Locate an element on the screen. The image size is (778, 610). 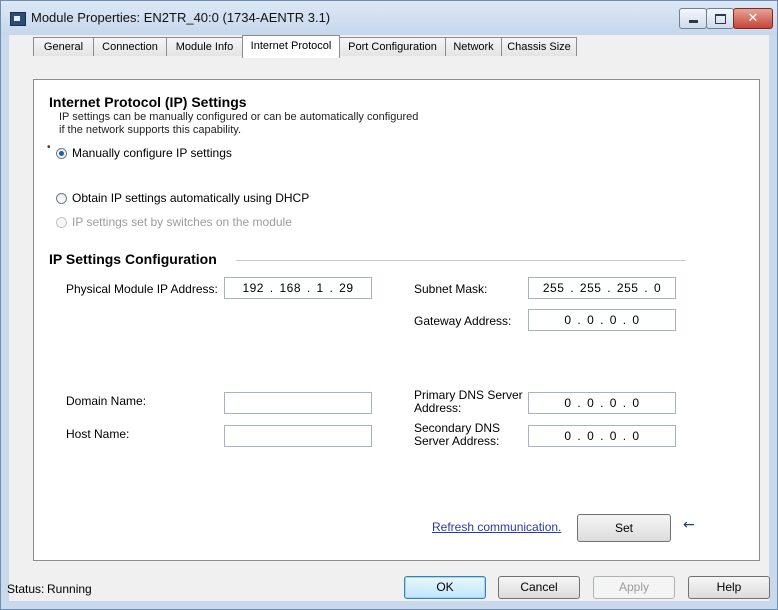
subnet-mask-label: Subnet Mask: is located at coordinates (451, 289).